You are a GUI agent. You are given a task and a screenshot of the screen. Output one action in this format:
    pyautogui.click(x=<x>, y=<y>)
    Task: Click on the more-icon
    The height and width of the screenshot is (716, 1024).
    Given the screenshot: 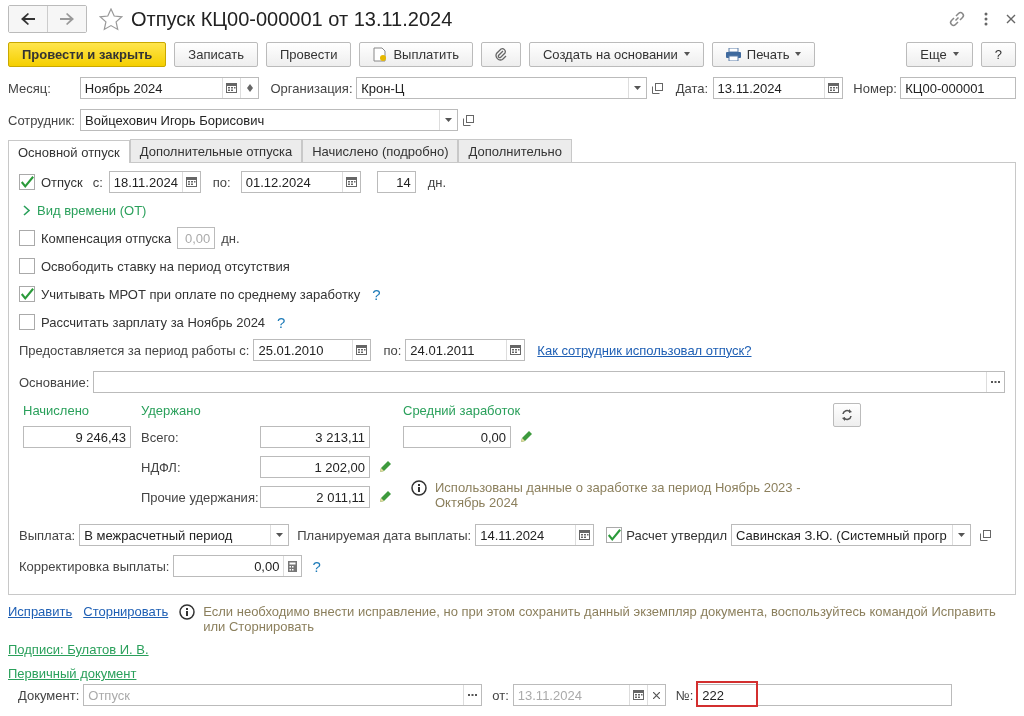 What is the action you would take?
    pyautogui.click(x=986, y=19)
    